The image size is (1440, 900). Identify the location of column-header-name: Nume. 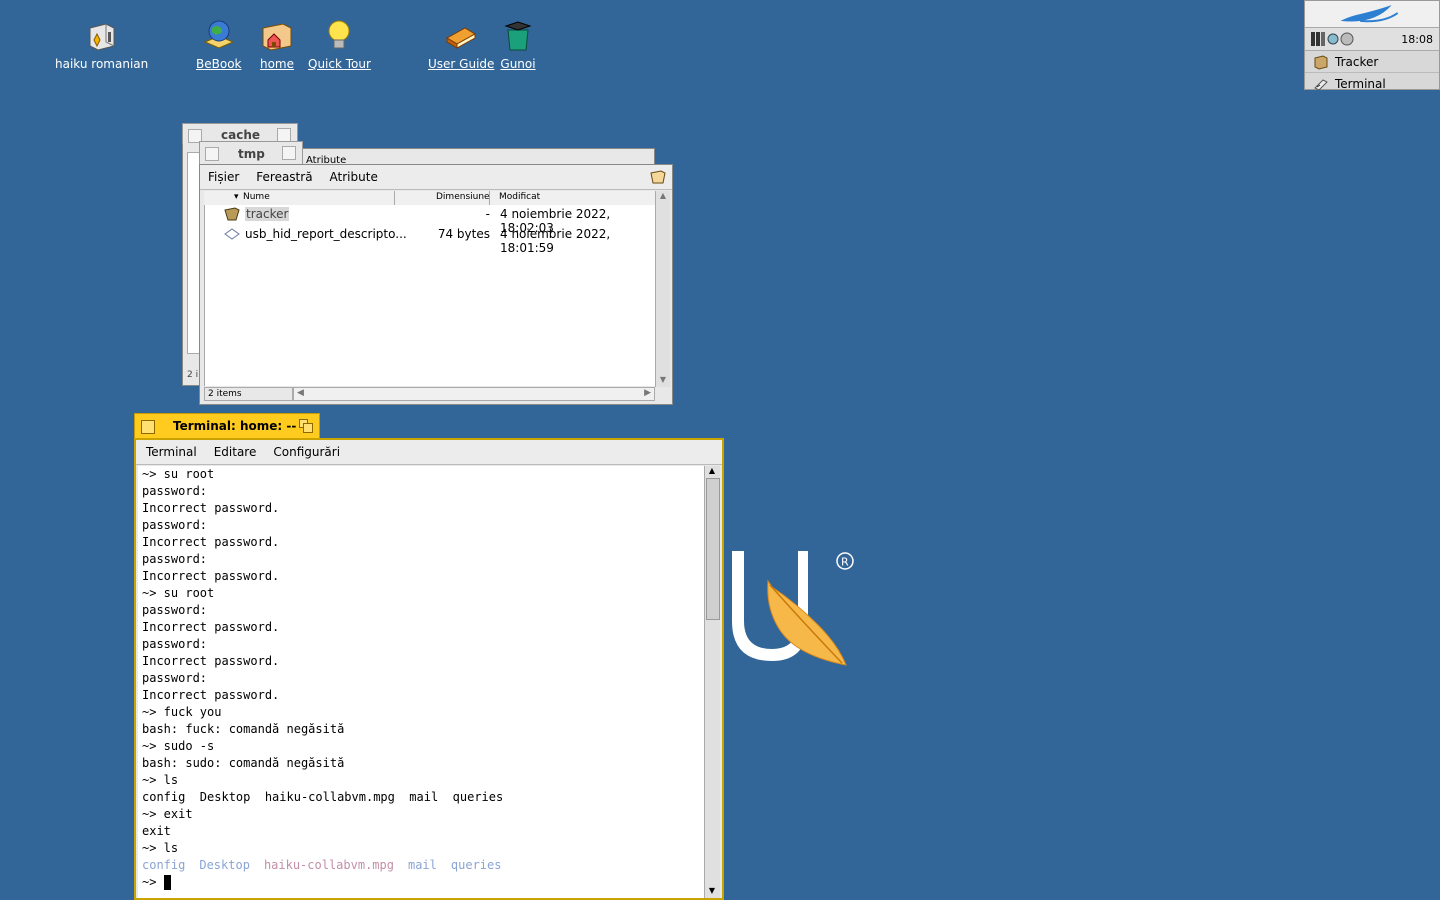
(256, 197).